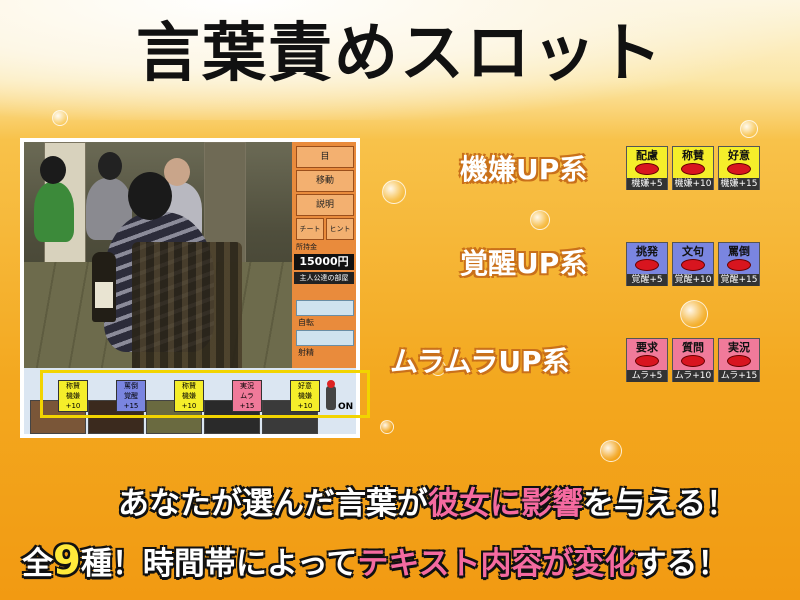 The width and height of the screenshot is (800, 600). I want to click on word-tile-word: 要求, so click(647, 347).